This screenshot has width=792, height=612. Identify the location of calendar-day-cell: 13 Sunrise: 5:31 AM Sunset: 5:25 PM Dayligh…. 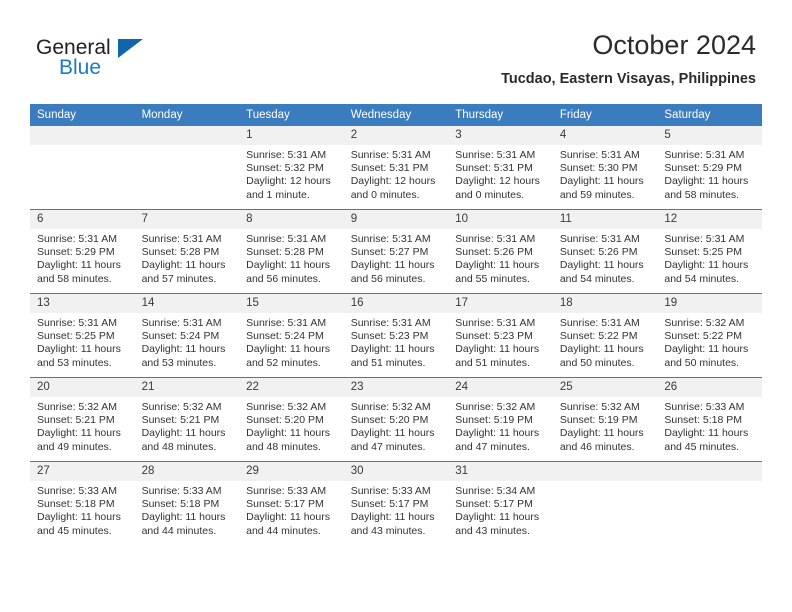
(82, 335).